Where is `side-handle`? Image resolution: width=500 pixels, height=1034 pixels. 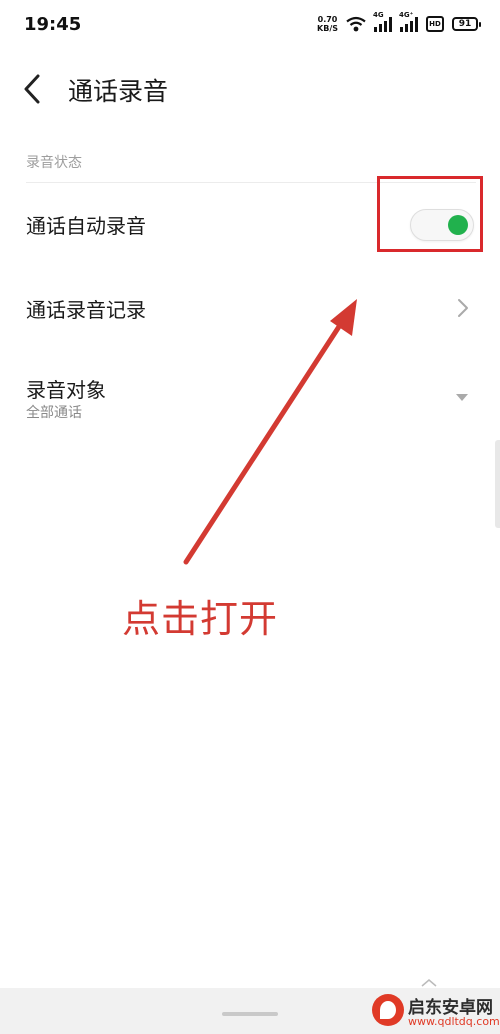 side-handle is located at coordinates (497, 484).